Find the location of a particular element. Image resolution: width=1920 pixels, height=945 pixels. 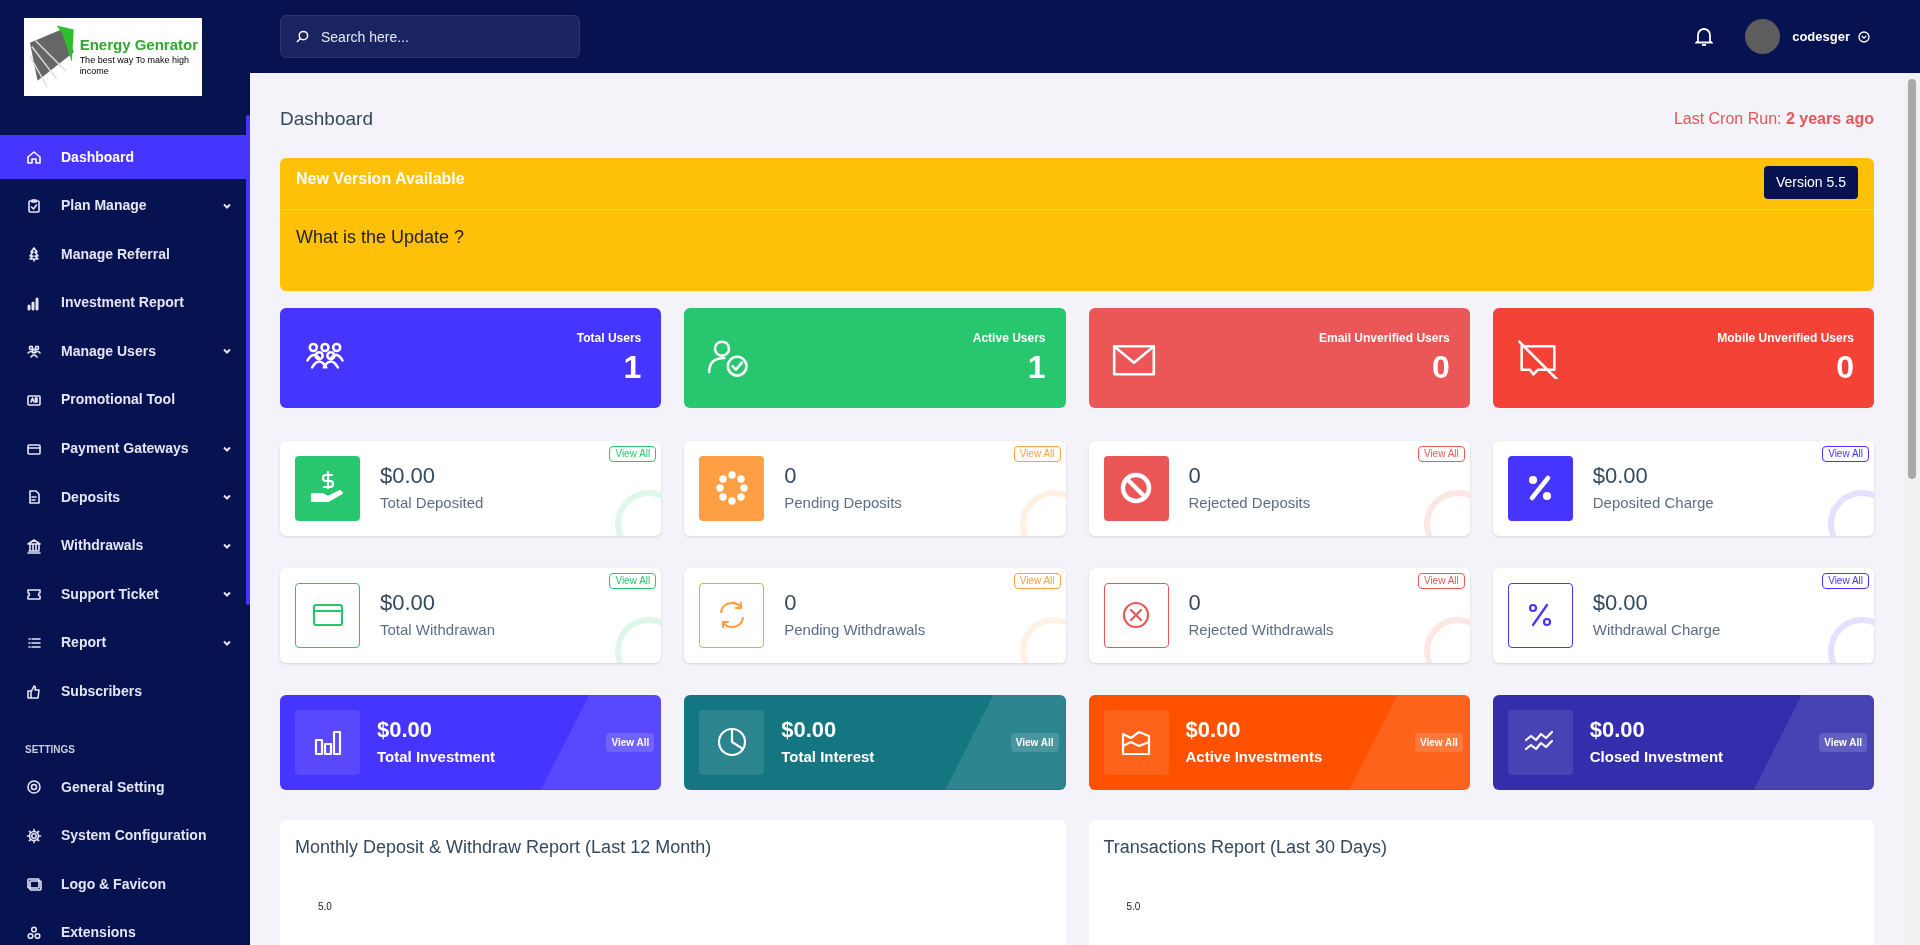

card-label: Total Interest is located at coordinates (828, 757).